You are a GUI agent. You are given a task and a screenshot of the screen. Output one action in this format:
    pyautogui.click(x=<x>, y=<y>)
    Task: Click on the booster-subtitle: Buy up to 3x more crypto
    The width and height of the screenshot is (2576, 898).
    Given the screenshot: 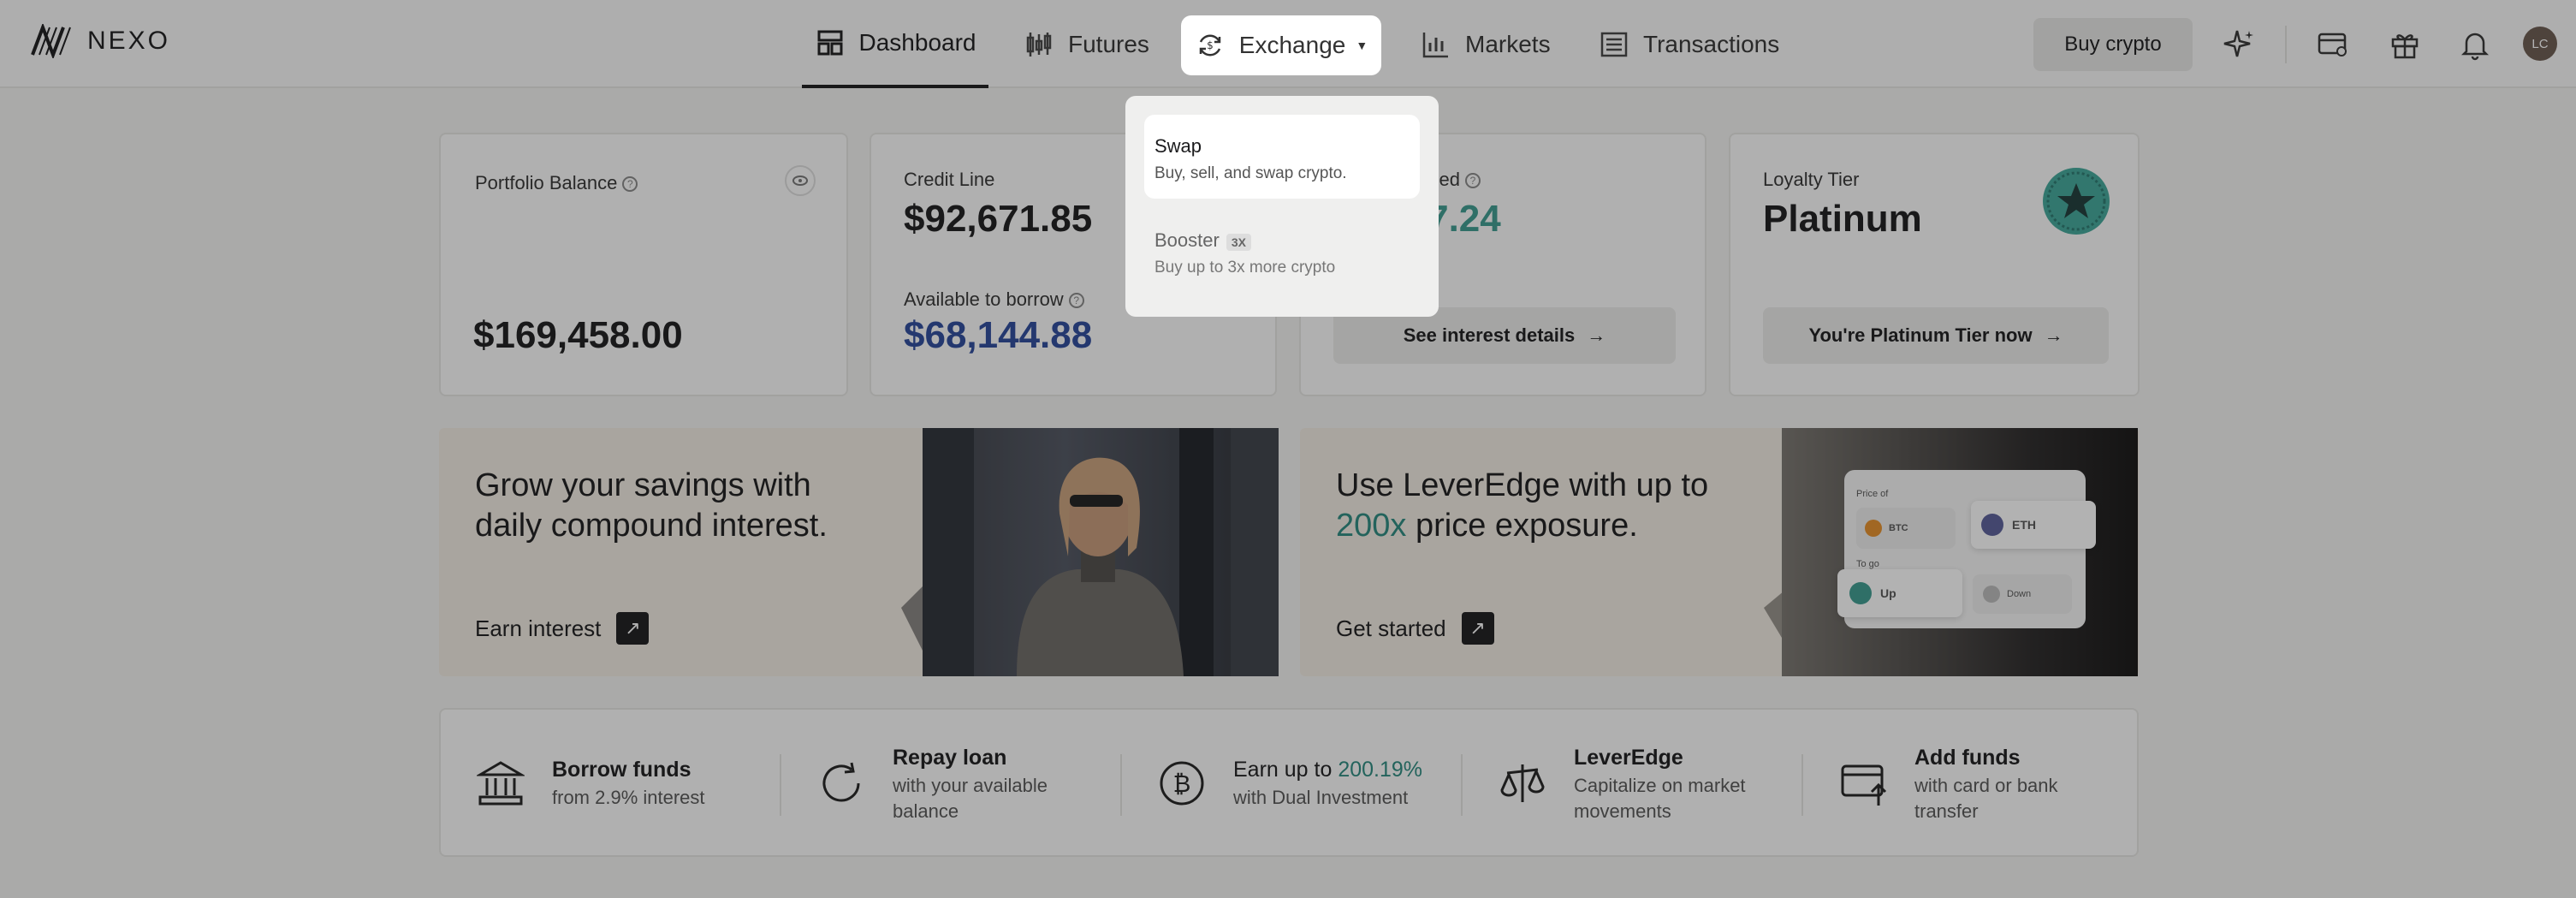 What is the action you would take?
    pyautogui.click(x=1245, y=268)
    